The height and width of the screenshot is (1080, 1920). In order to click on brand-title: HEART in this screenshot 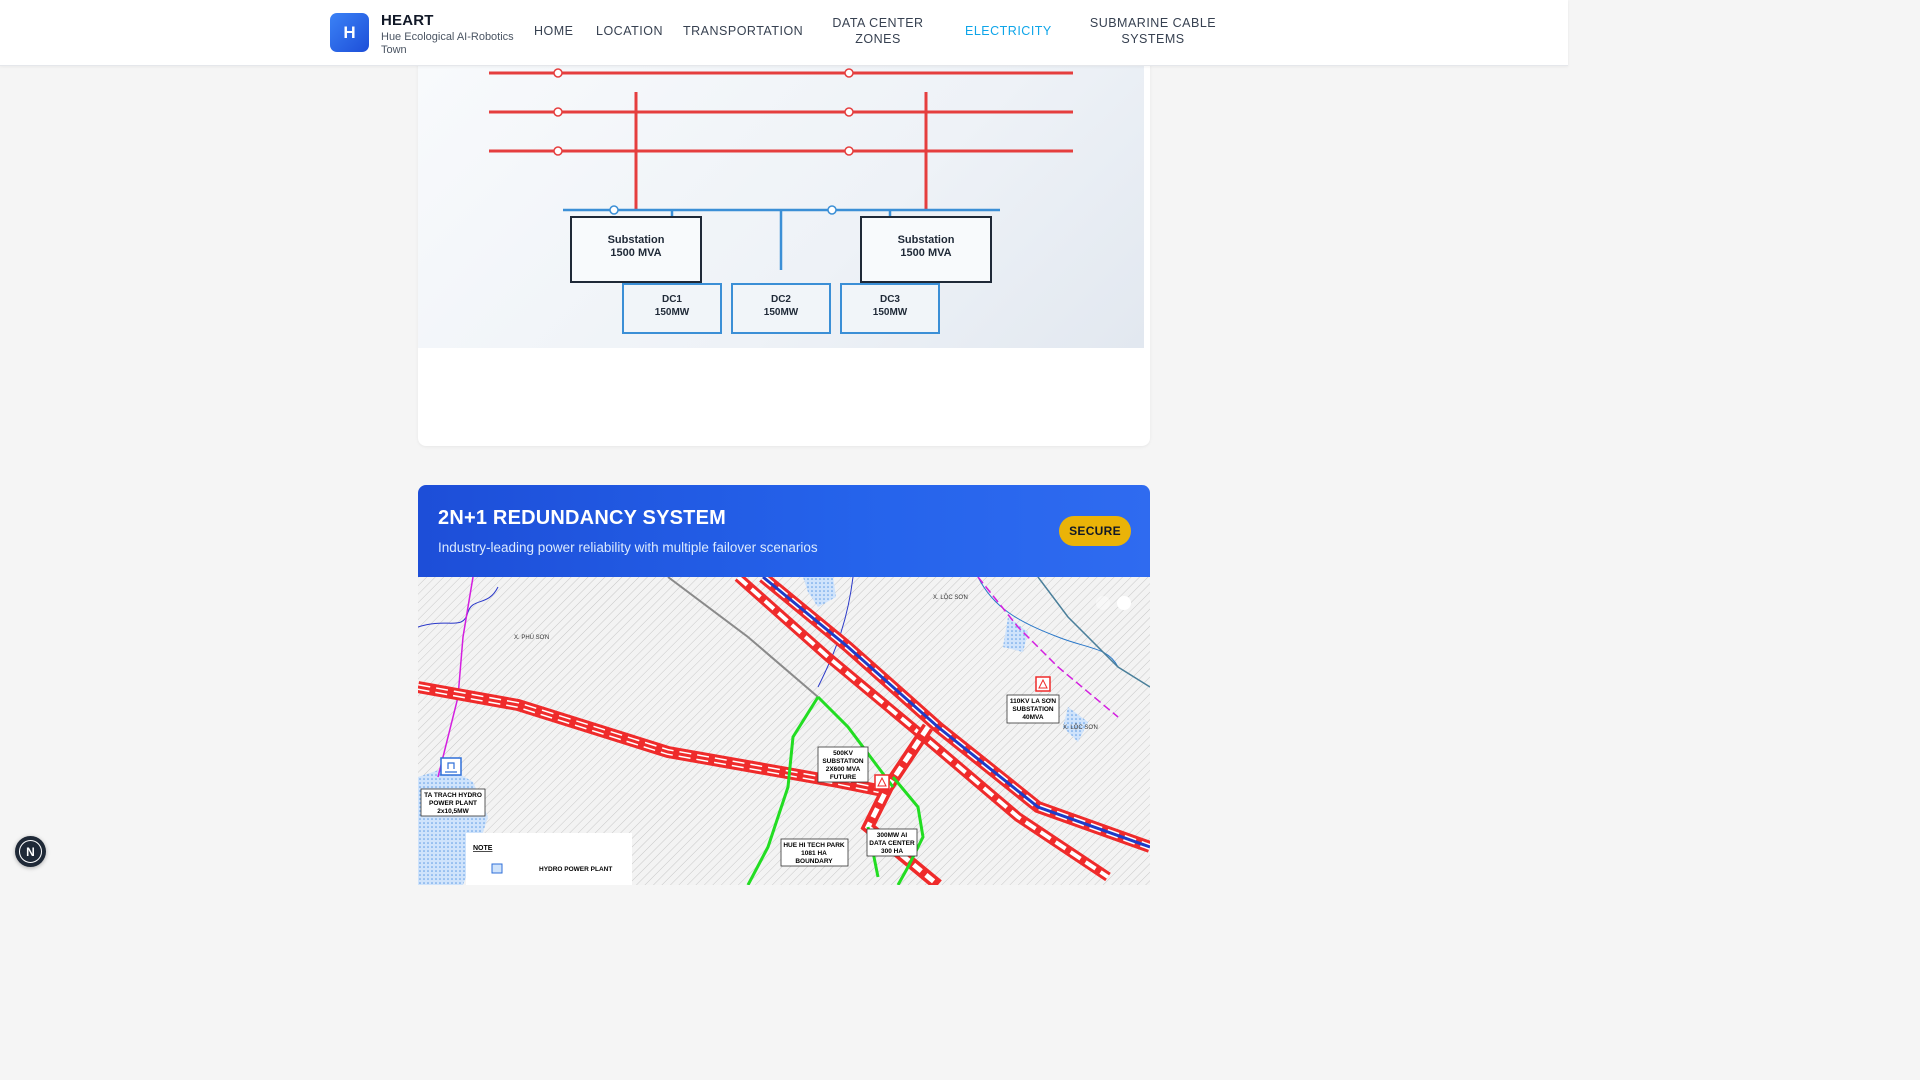, I will do `click(407, 20)`.